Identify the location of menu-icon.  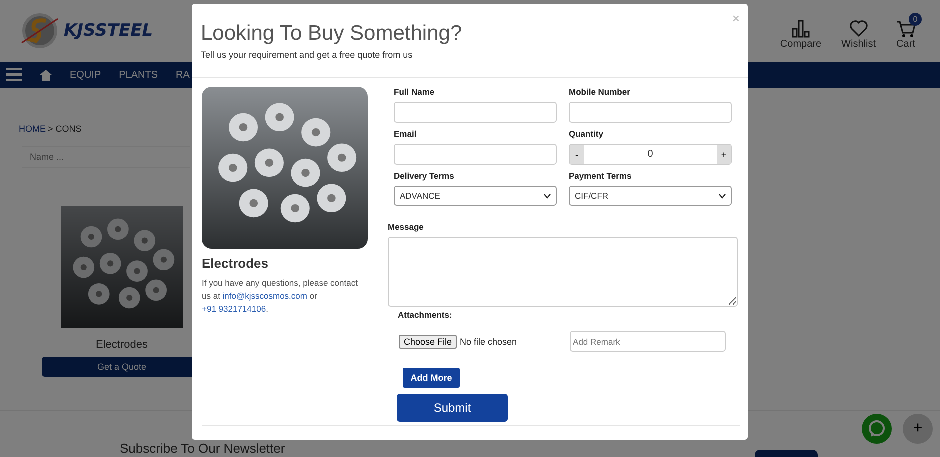
(14, 75).